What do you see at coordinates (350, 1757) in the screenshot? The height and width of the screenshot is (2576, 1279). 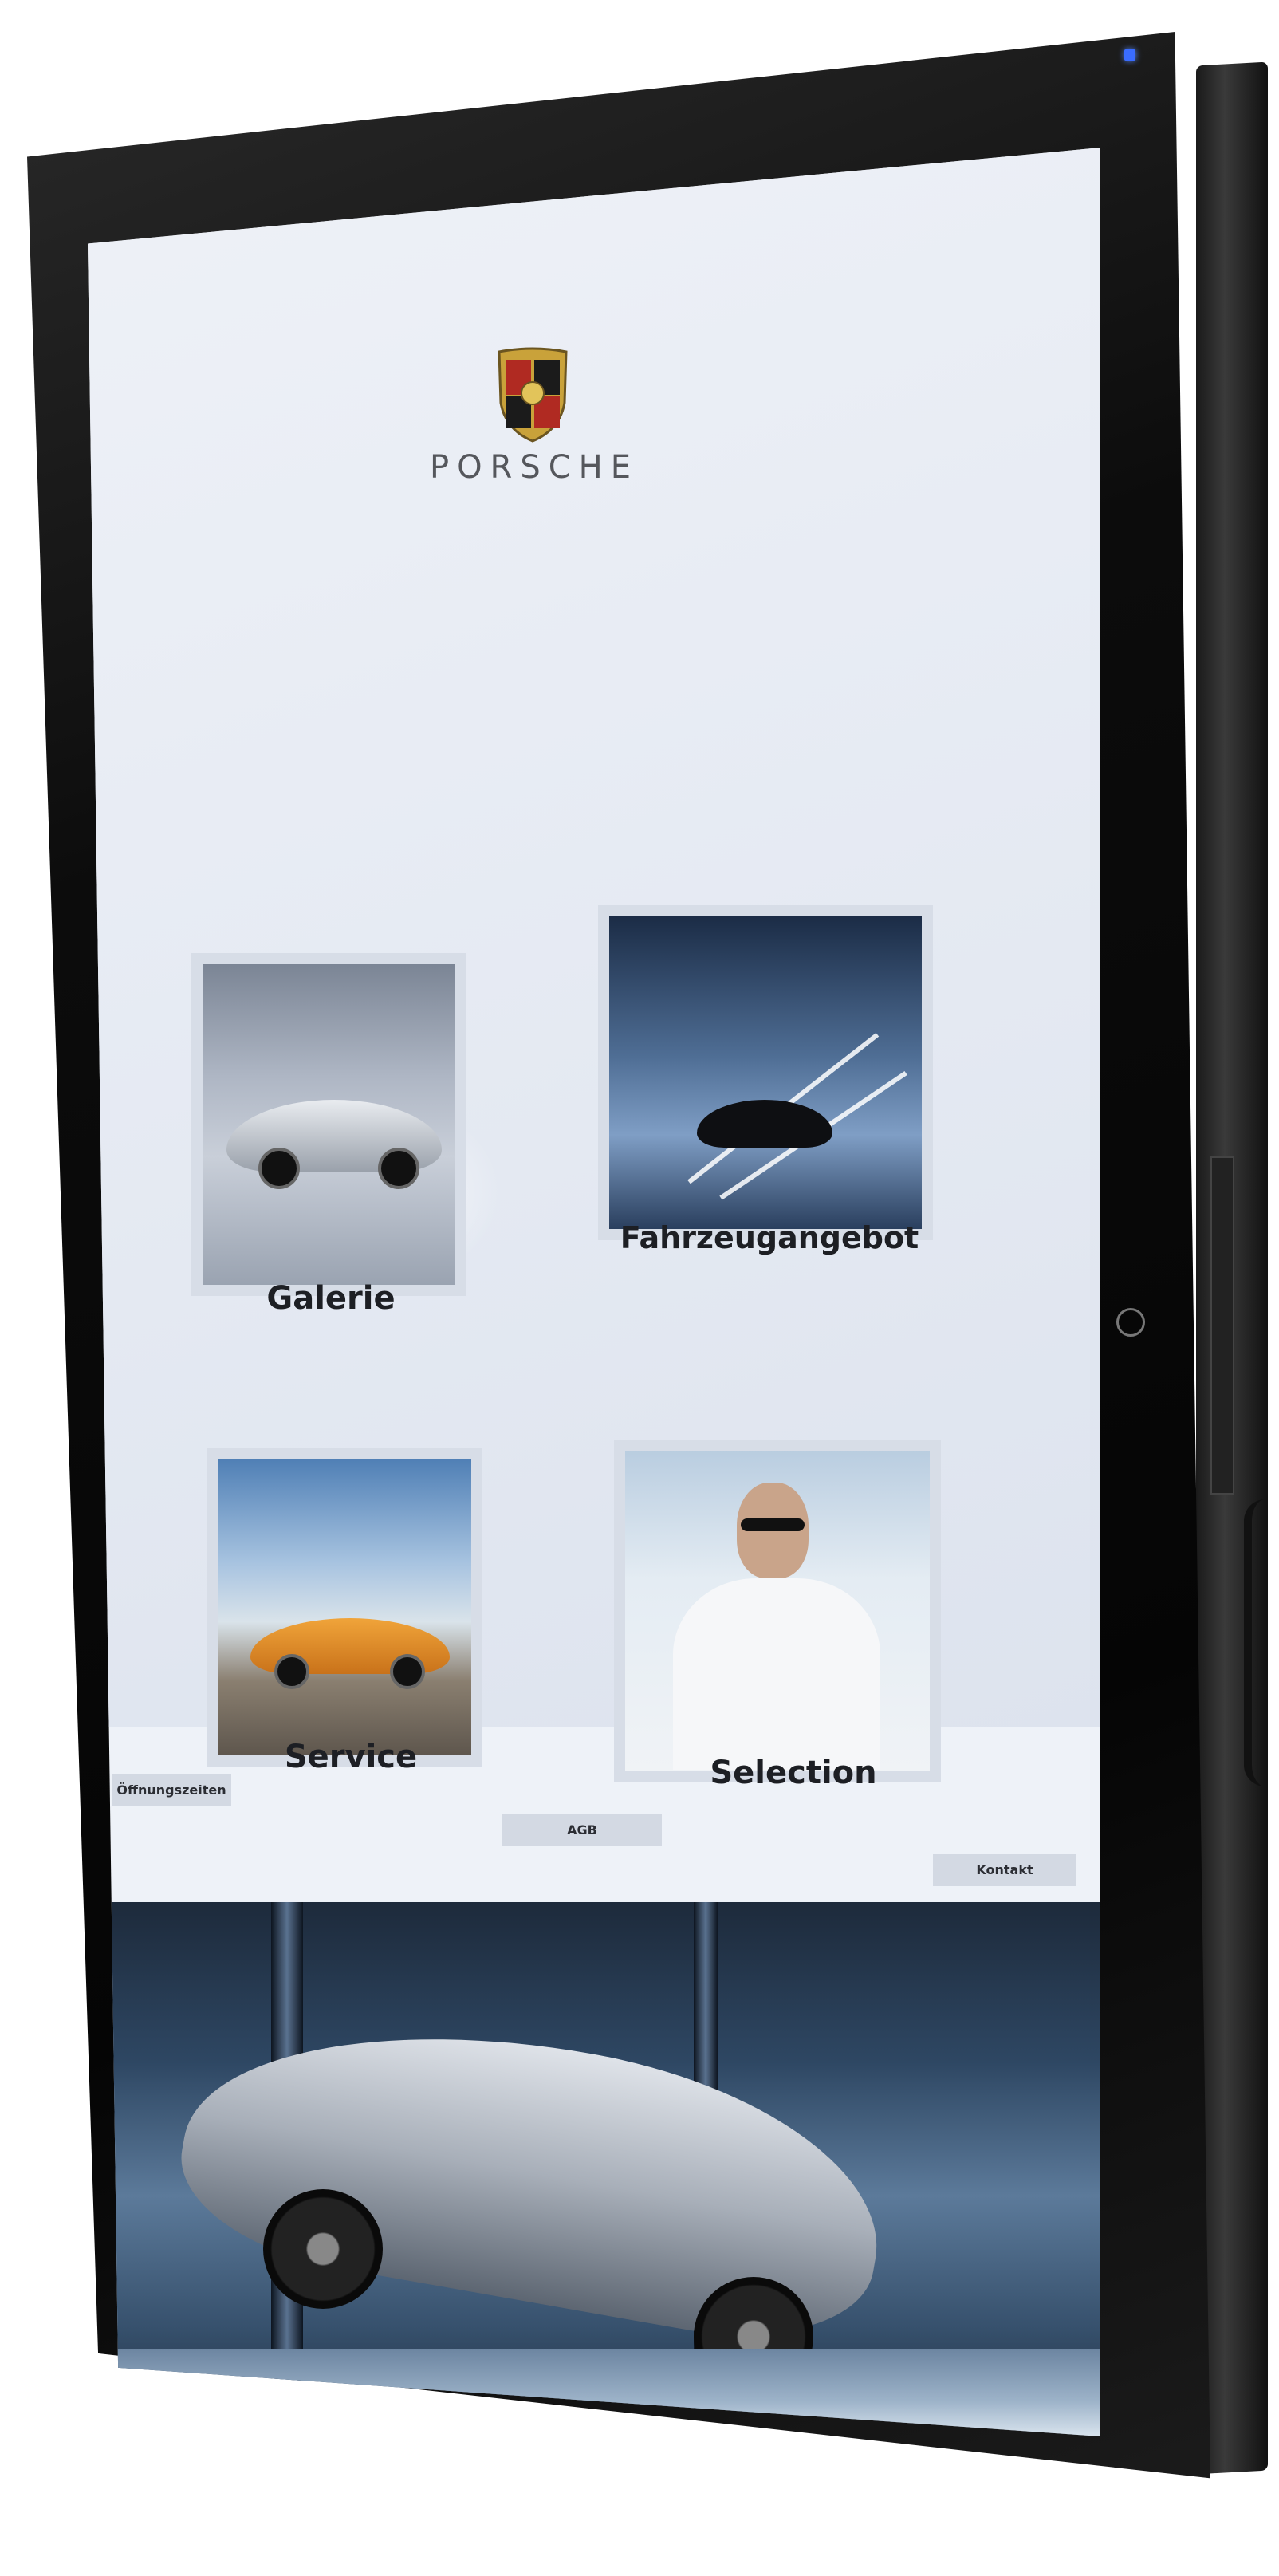 I see `tile-label-service: Service` at bounding box center [350, 1757].